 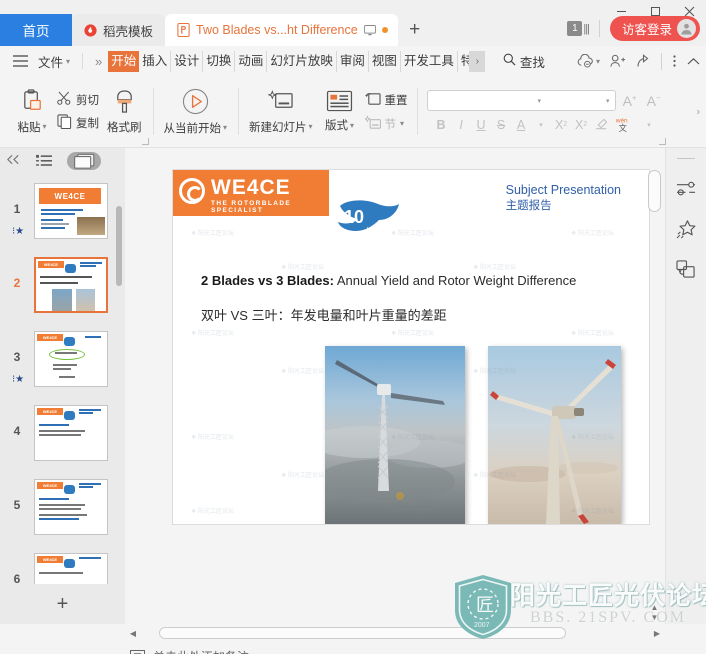 What do you see at coordinates (78, 99) in the screenshot?
I see `cut-button: 剪切` at bounding box center [78, 99].